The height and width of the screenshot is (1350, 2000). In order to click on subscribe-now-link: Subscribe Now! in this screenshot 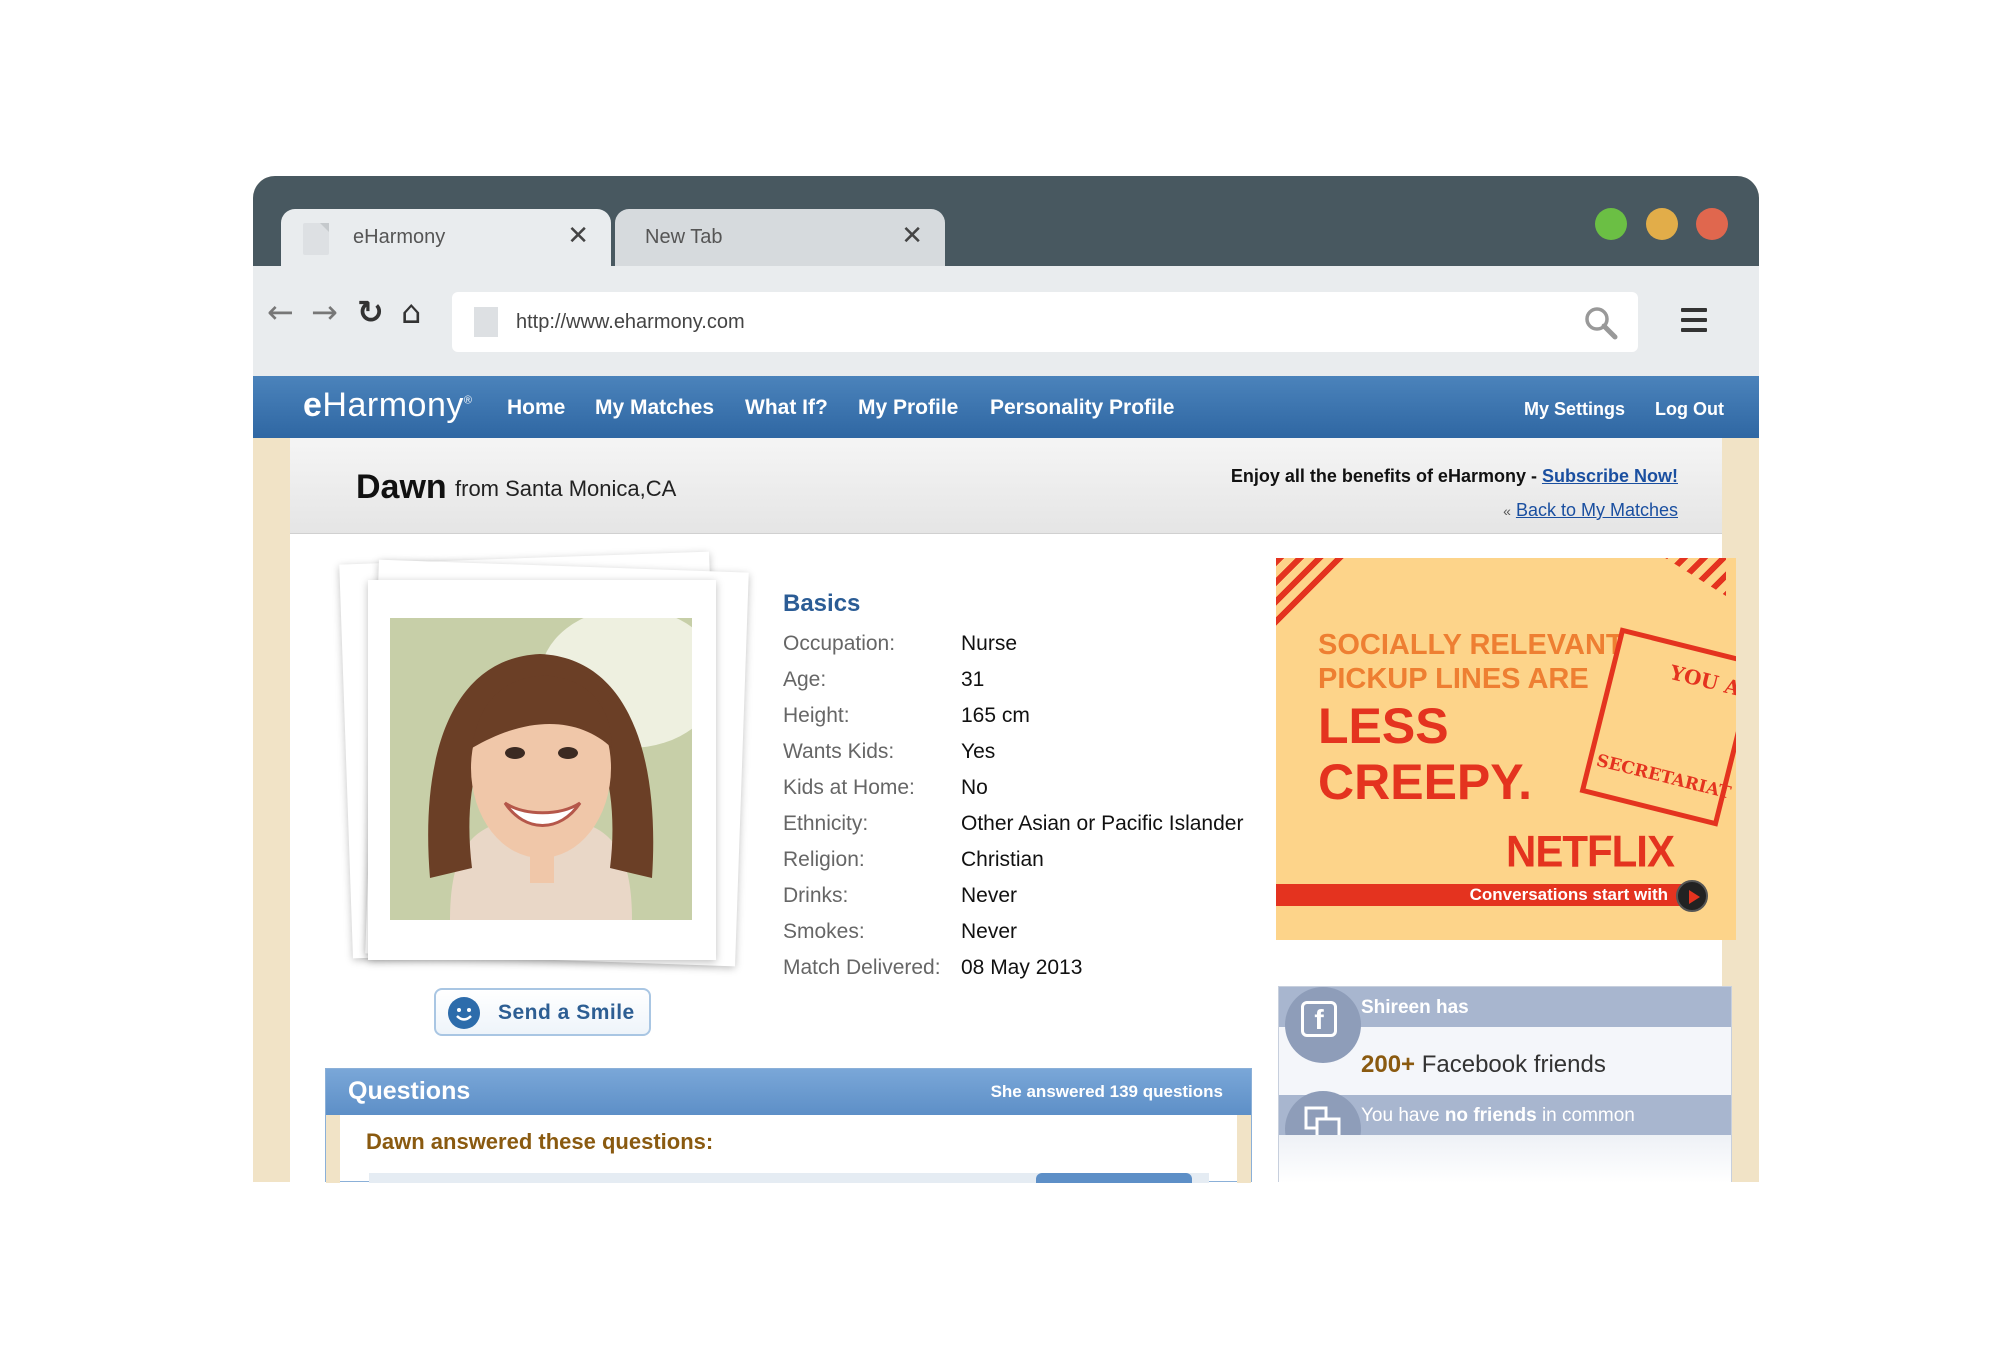, I will do `click(1610, 476)`.